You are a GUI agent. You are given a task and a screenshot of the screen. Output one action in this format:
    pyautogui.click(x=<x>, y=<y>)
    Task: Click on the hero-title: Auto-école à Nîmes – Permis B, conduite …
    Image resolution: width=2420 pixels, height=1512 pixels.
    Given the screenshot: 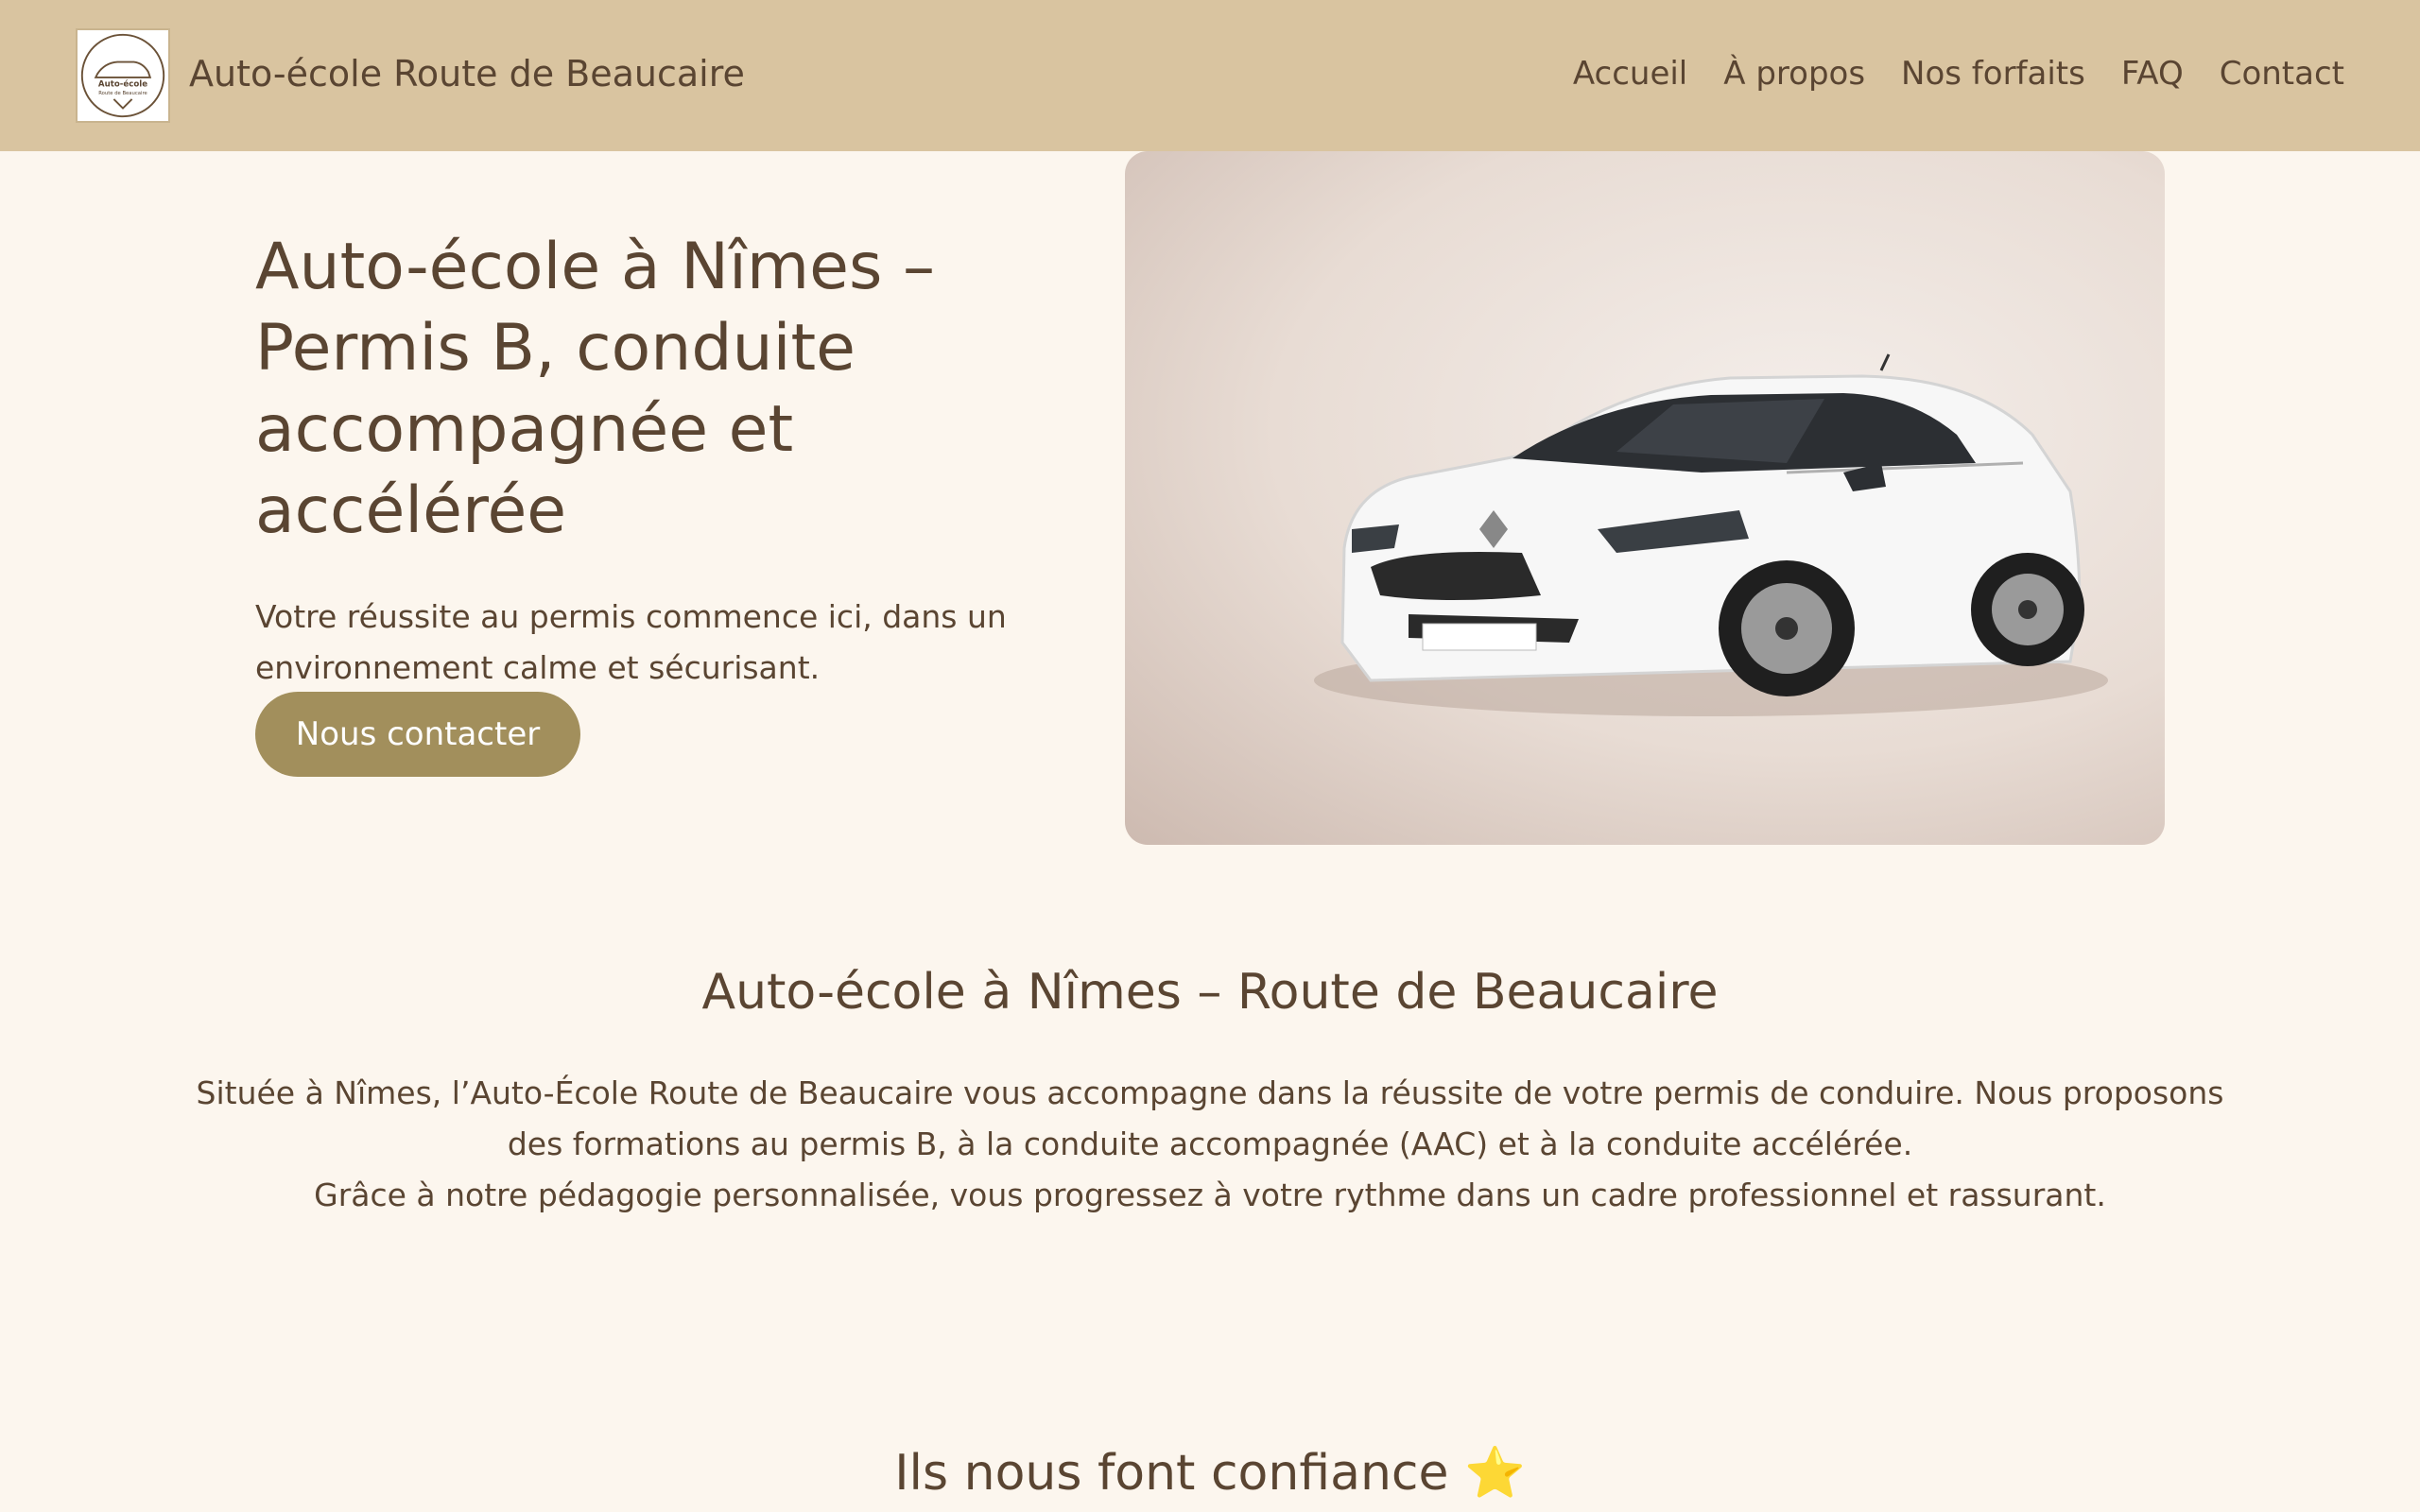 What is the action you would take?
    pyautogui.click(x=595, y=389)
    